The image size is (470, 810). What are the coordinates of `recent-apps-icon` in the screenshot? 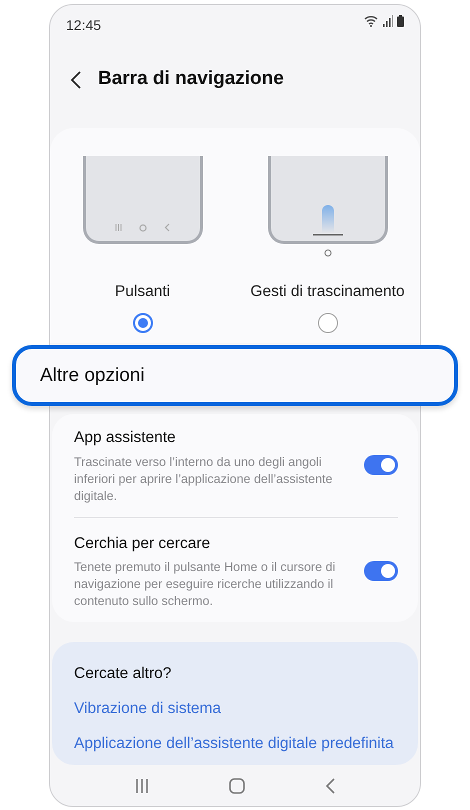 It's located at (142, 786).